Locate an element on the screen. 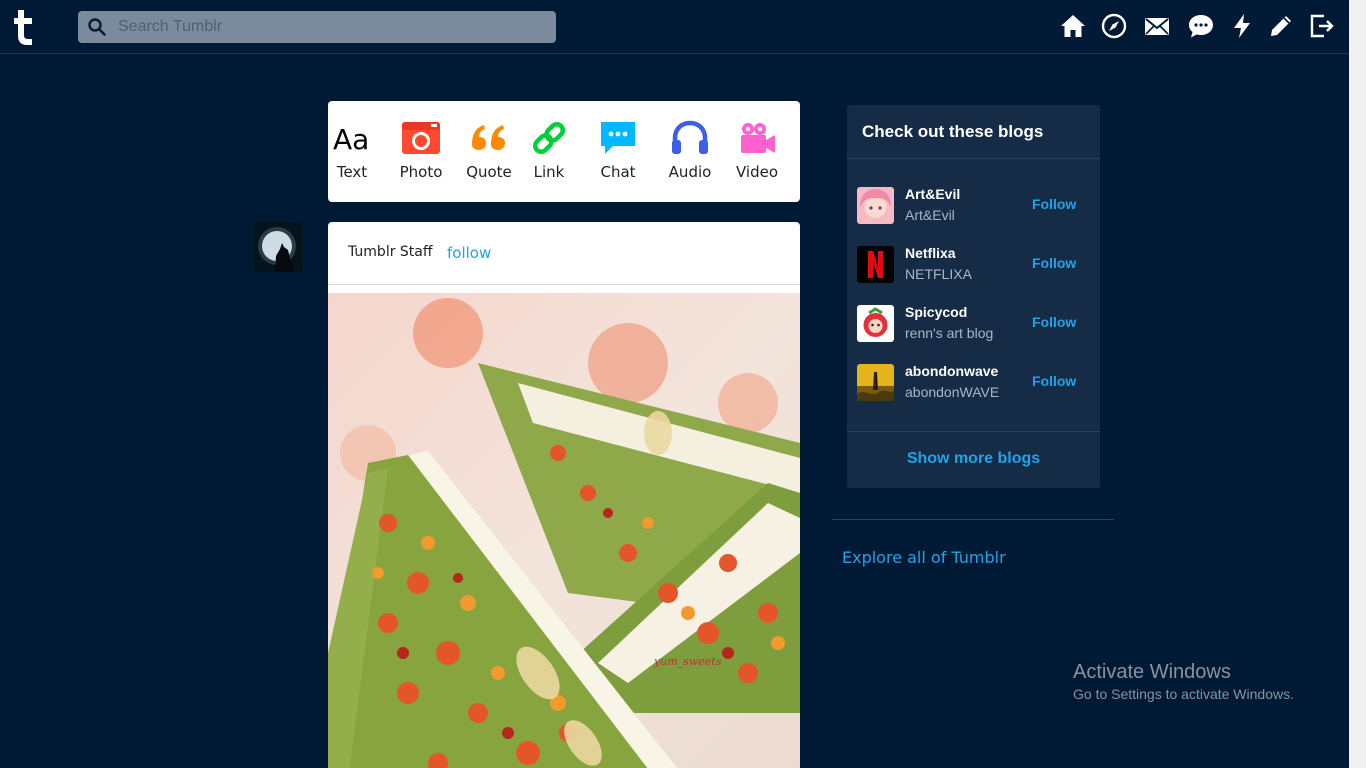 This screenshot has width=1366, height=768. compose-quote-button: Quote is located at coordinates (489, 150).